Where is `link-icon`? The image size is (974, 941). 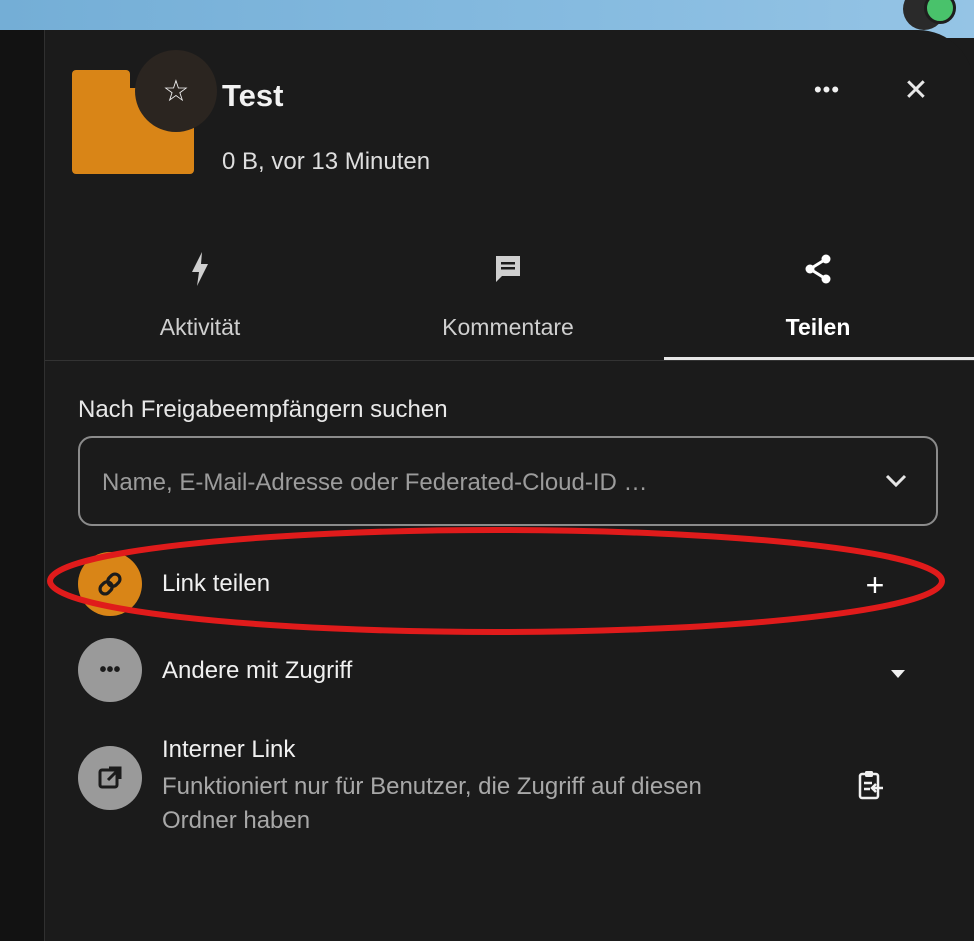
link-icon is located at coordinates (110, 584).